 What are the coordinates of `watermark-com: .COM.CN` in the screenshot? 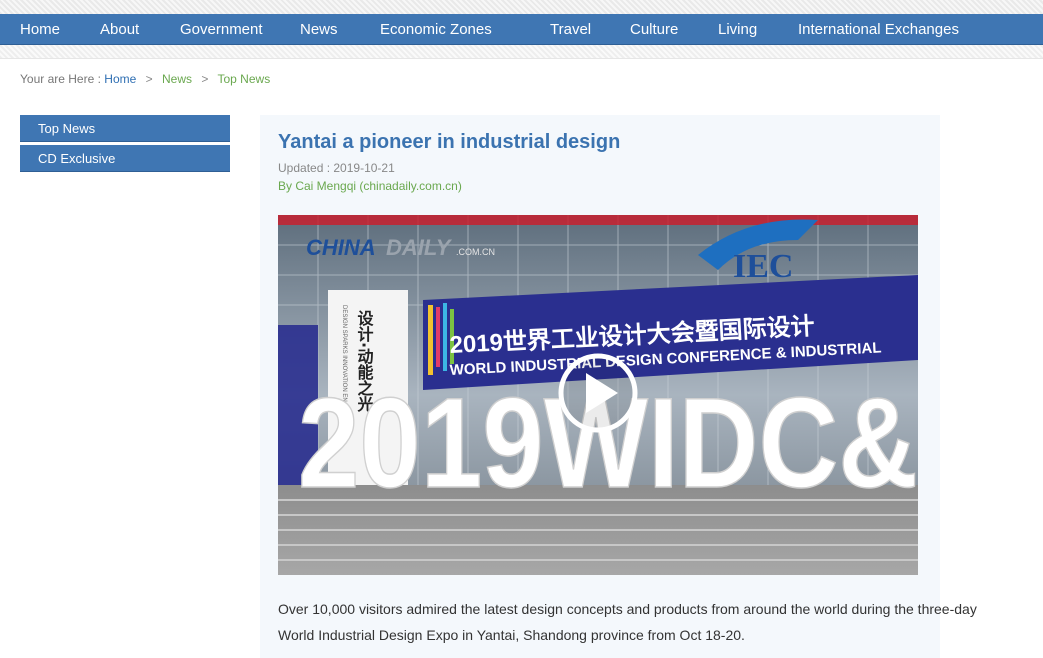 It's located at (475, 252).